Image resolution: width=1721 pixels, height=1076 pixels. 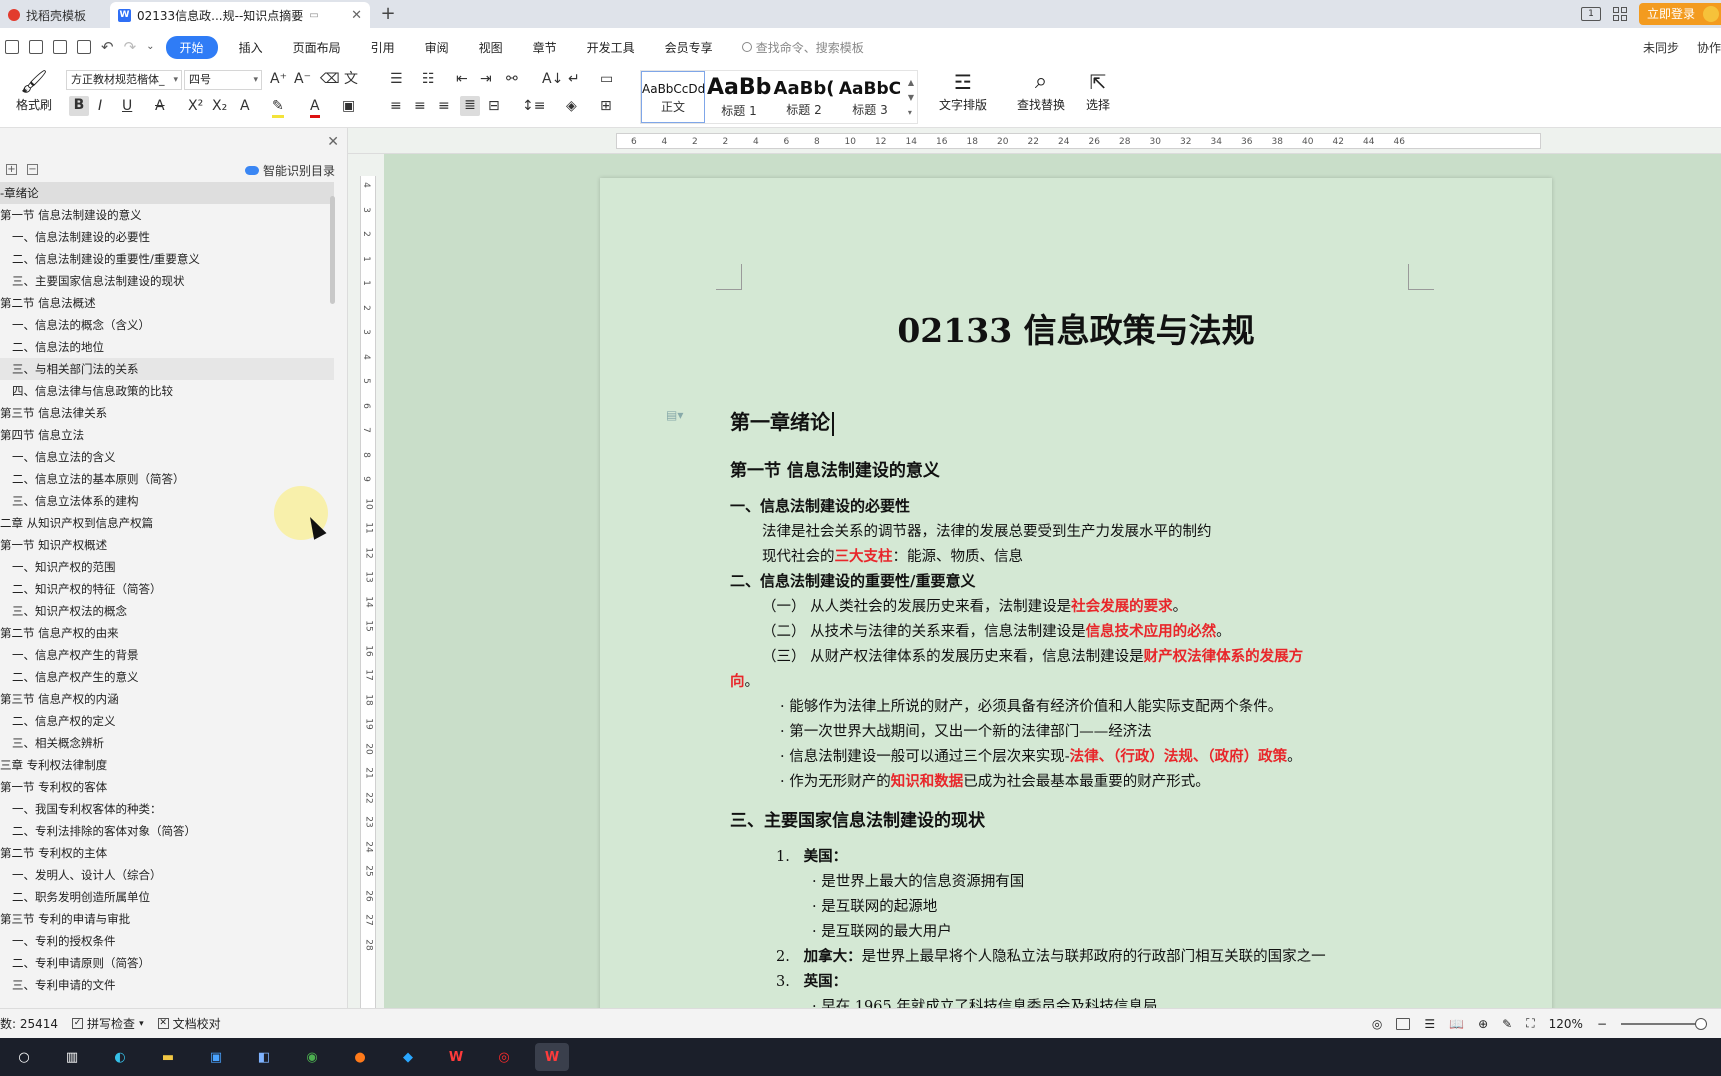 What do you see at coordinates (1041, 90) in the screenshot?
I see `find-replace-button: ⌕ 查找替换` at bounding box center [1041, 90].